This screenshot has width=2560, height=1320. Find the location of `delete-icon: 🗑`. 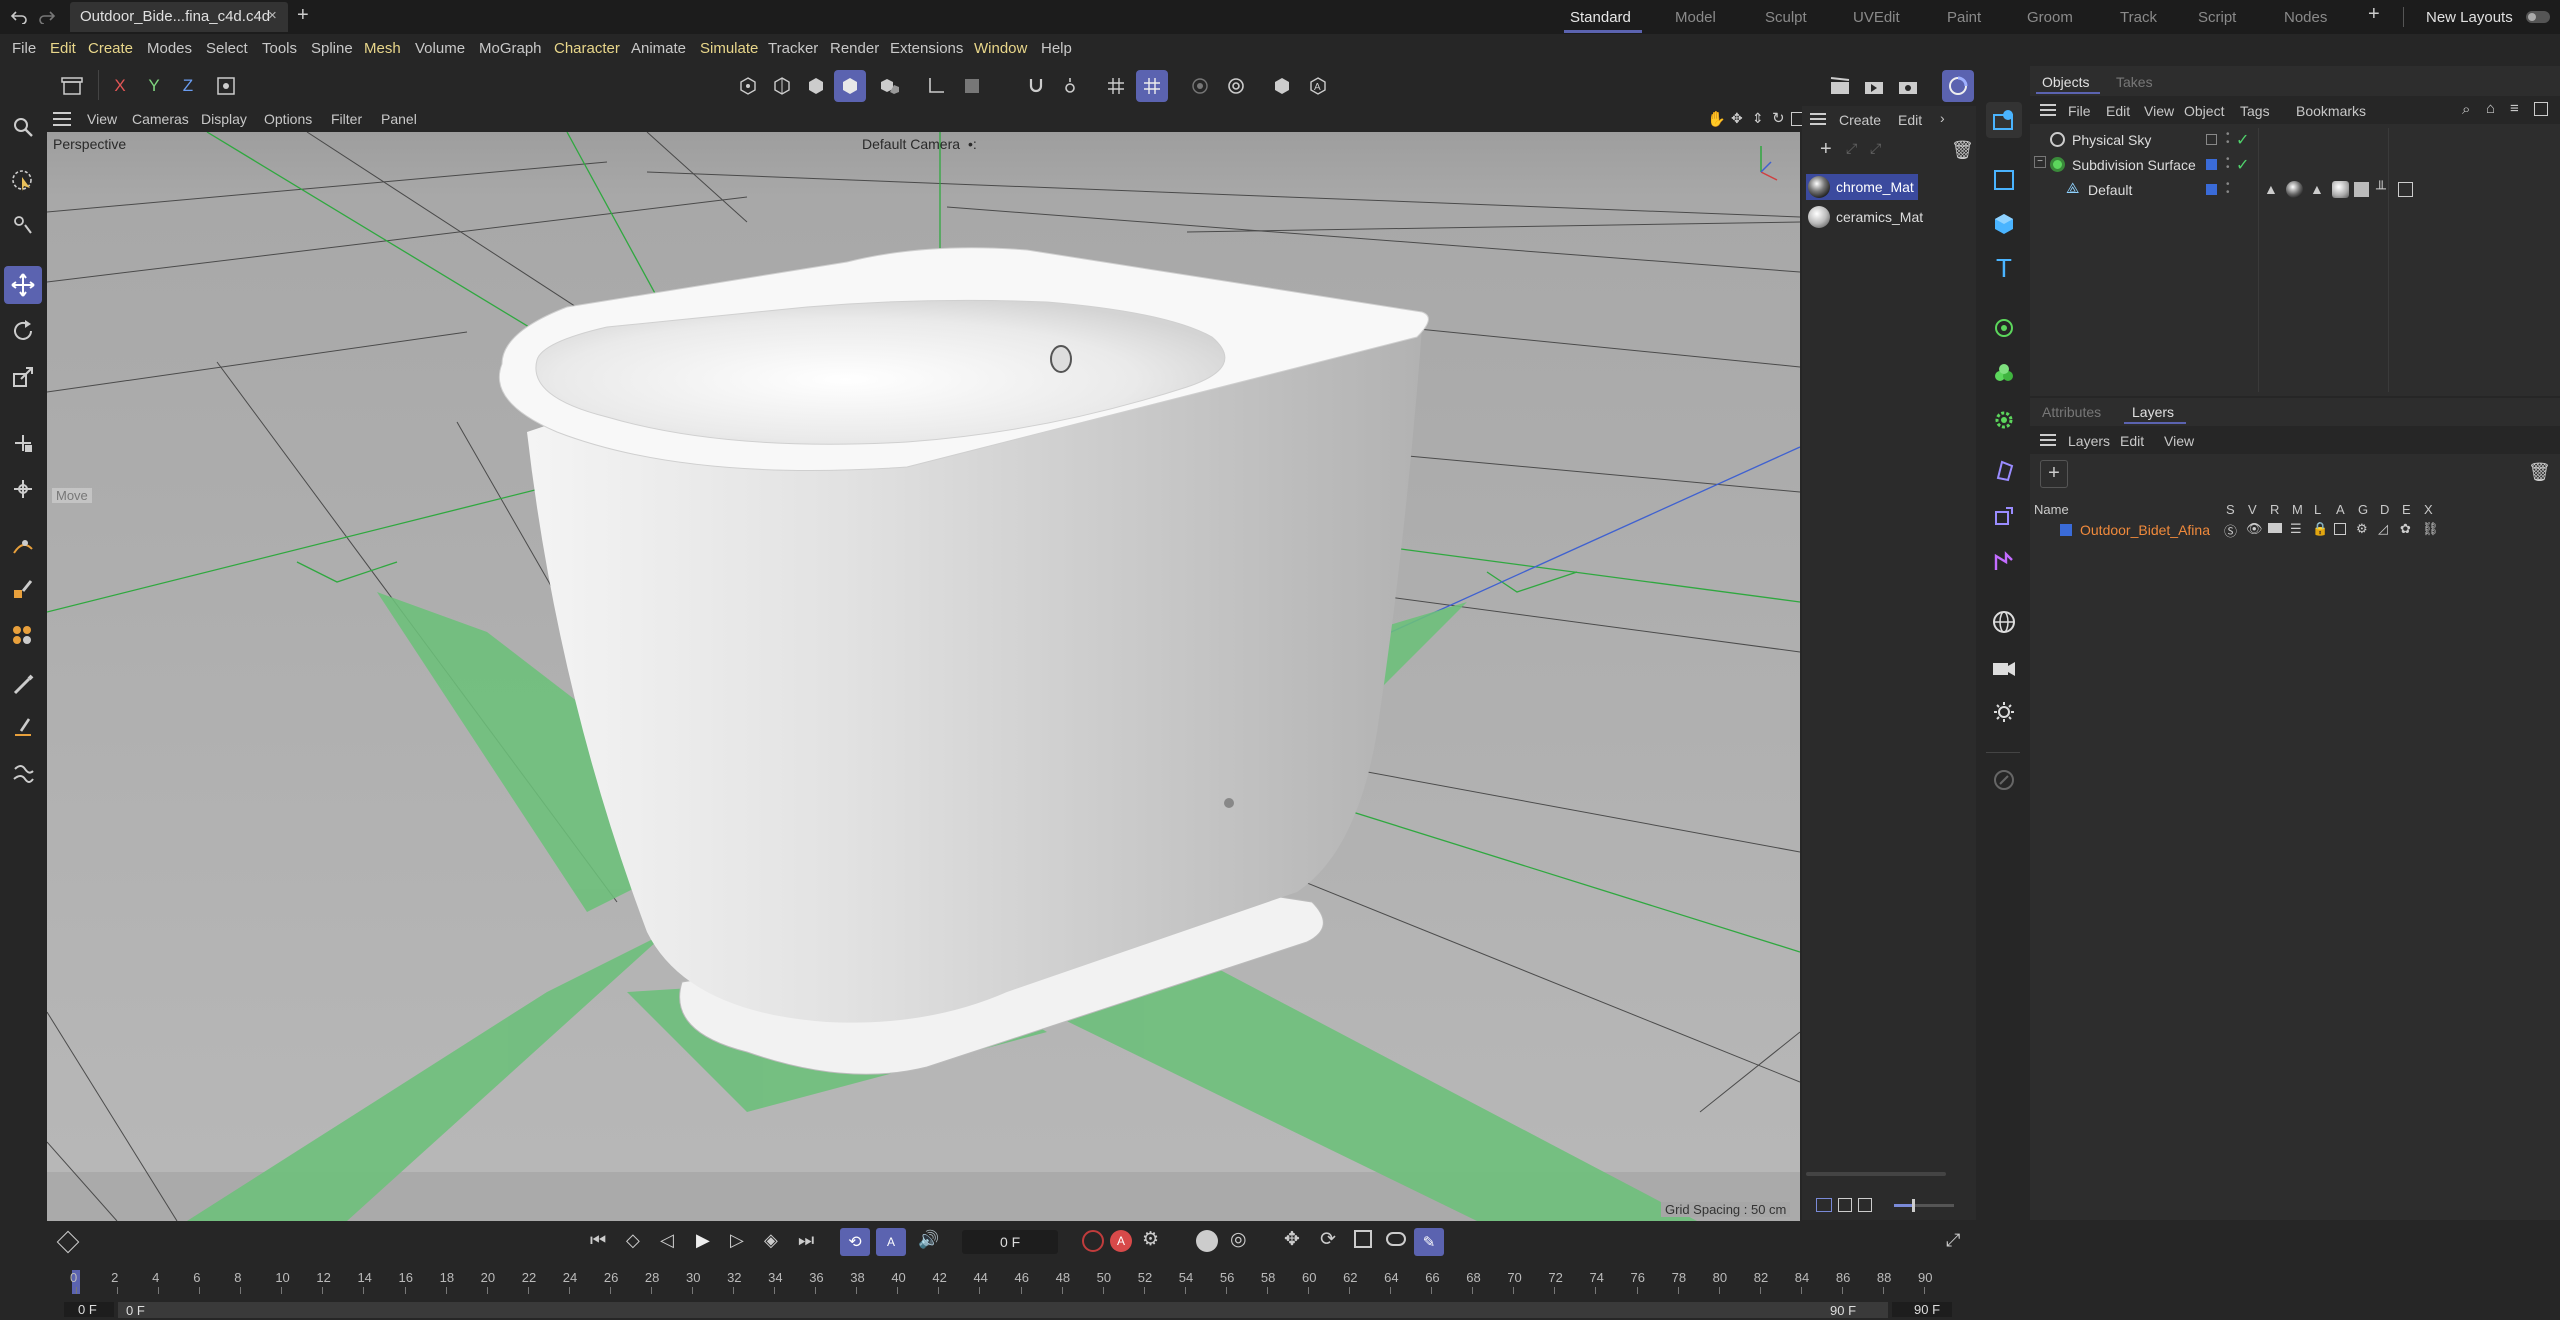

delete-icon: 🗑 is located at coordinates (1962, 150).